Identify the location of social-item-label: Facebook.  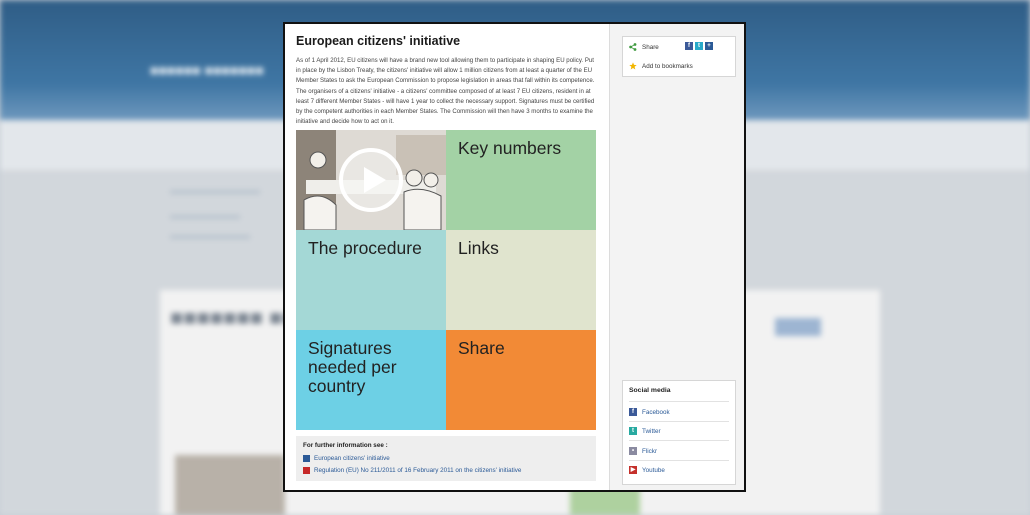
(656, 412).